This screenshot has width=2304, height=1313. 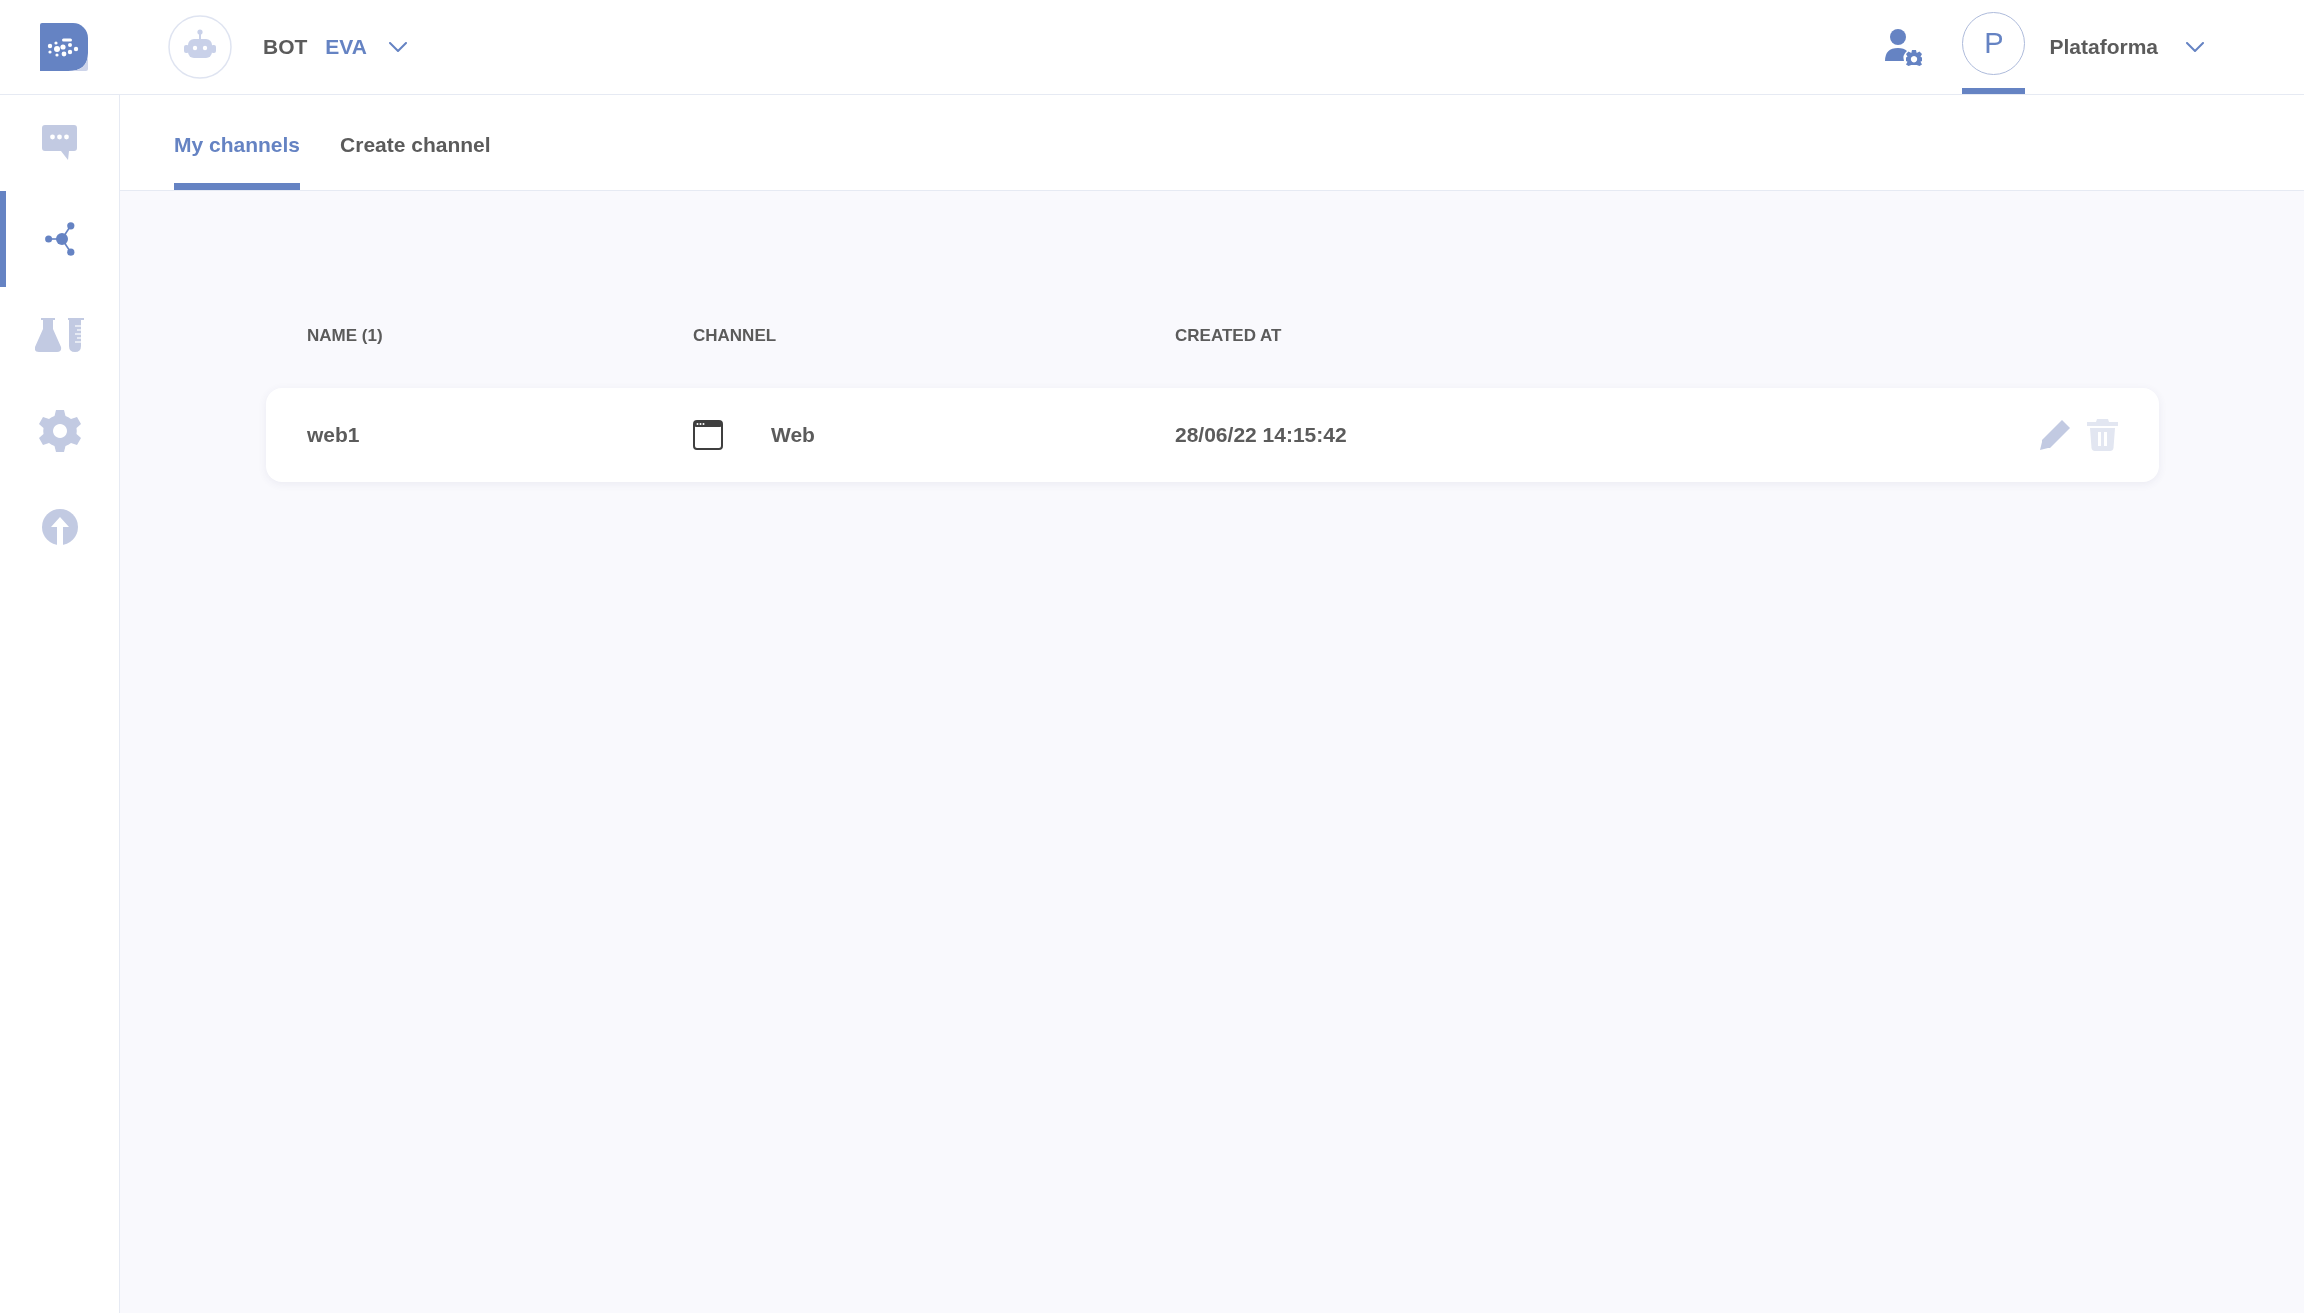 What do you see at coordinates (1261, 435) in the screenshot?
I see `table-cell: 28/06/22 14:15:42` at bounding box center [1261, 435].